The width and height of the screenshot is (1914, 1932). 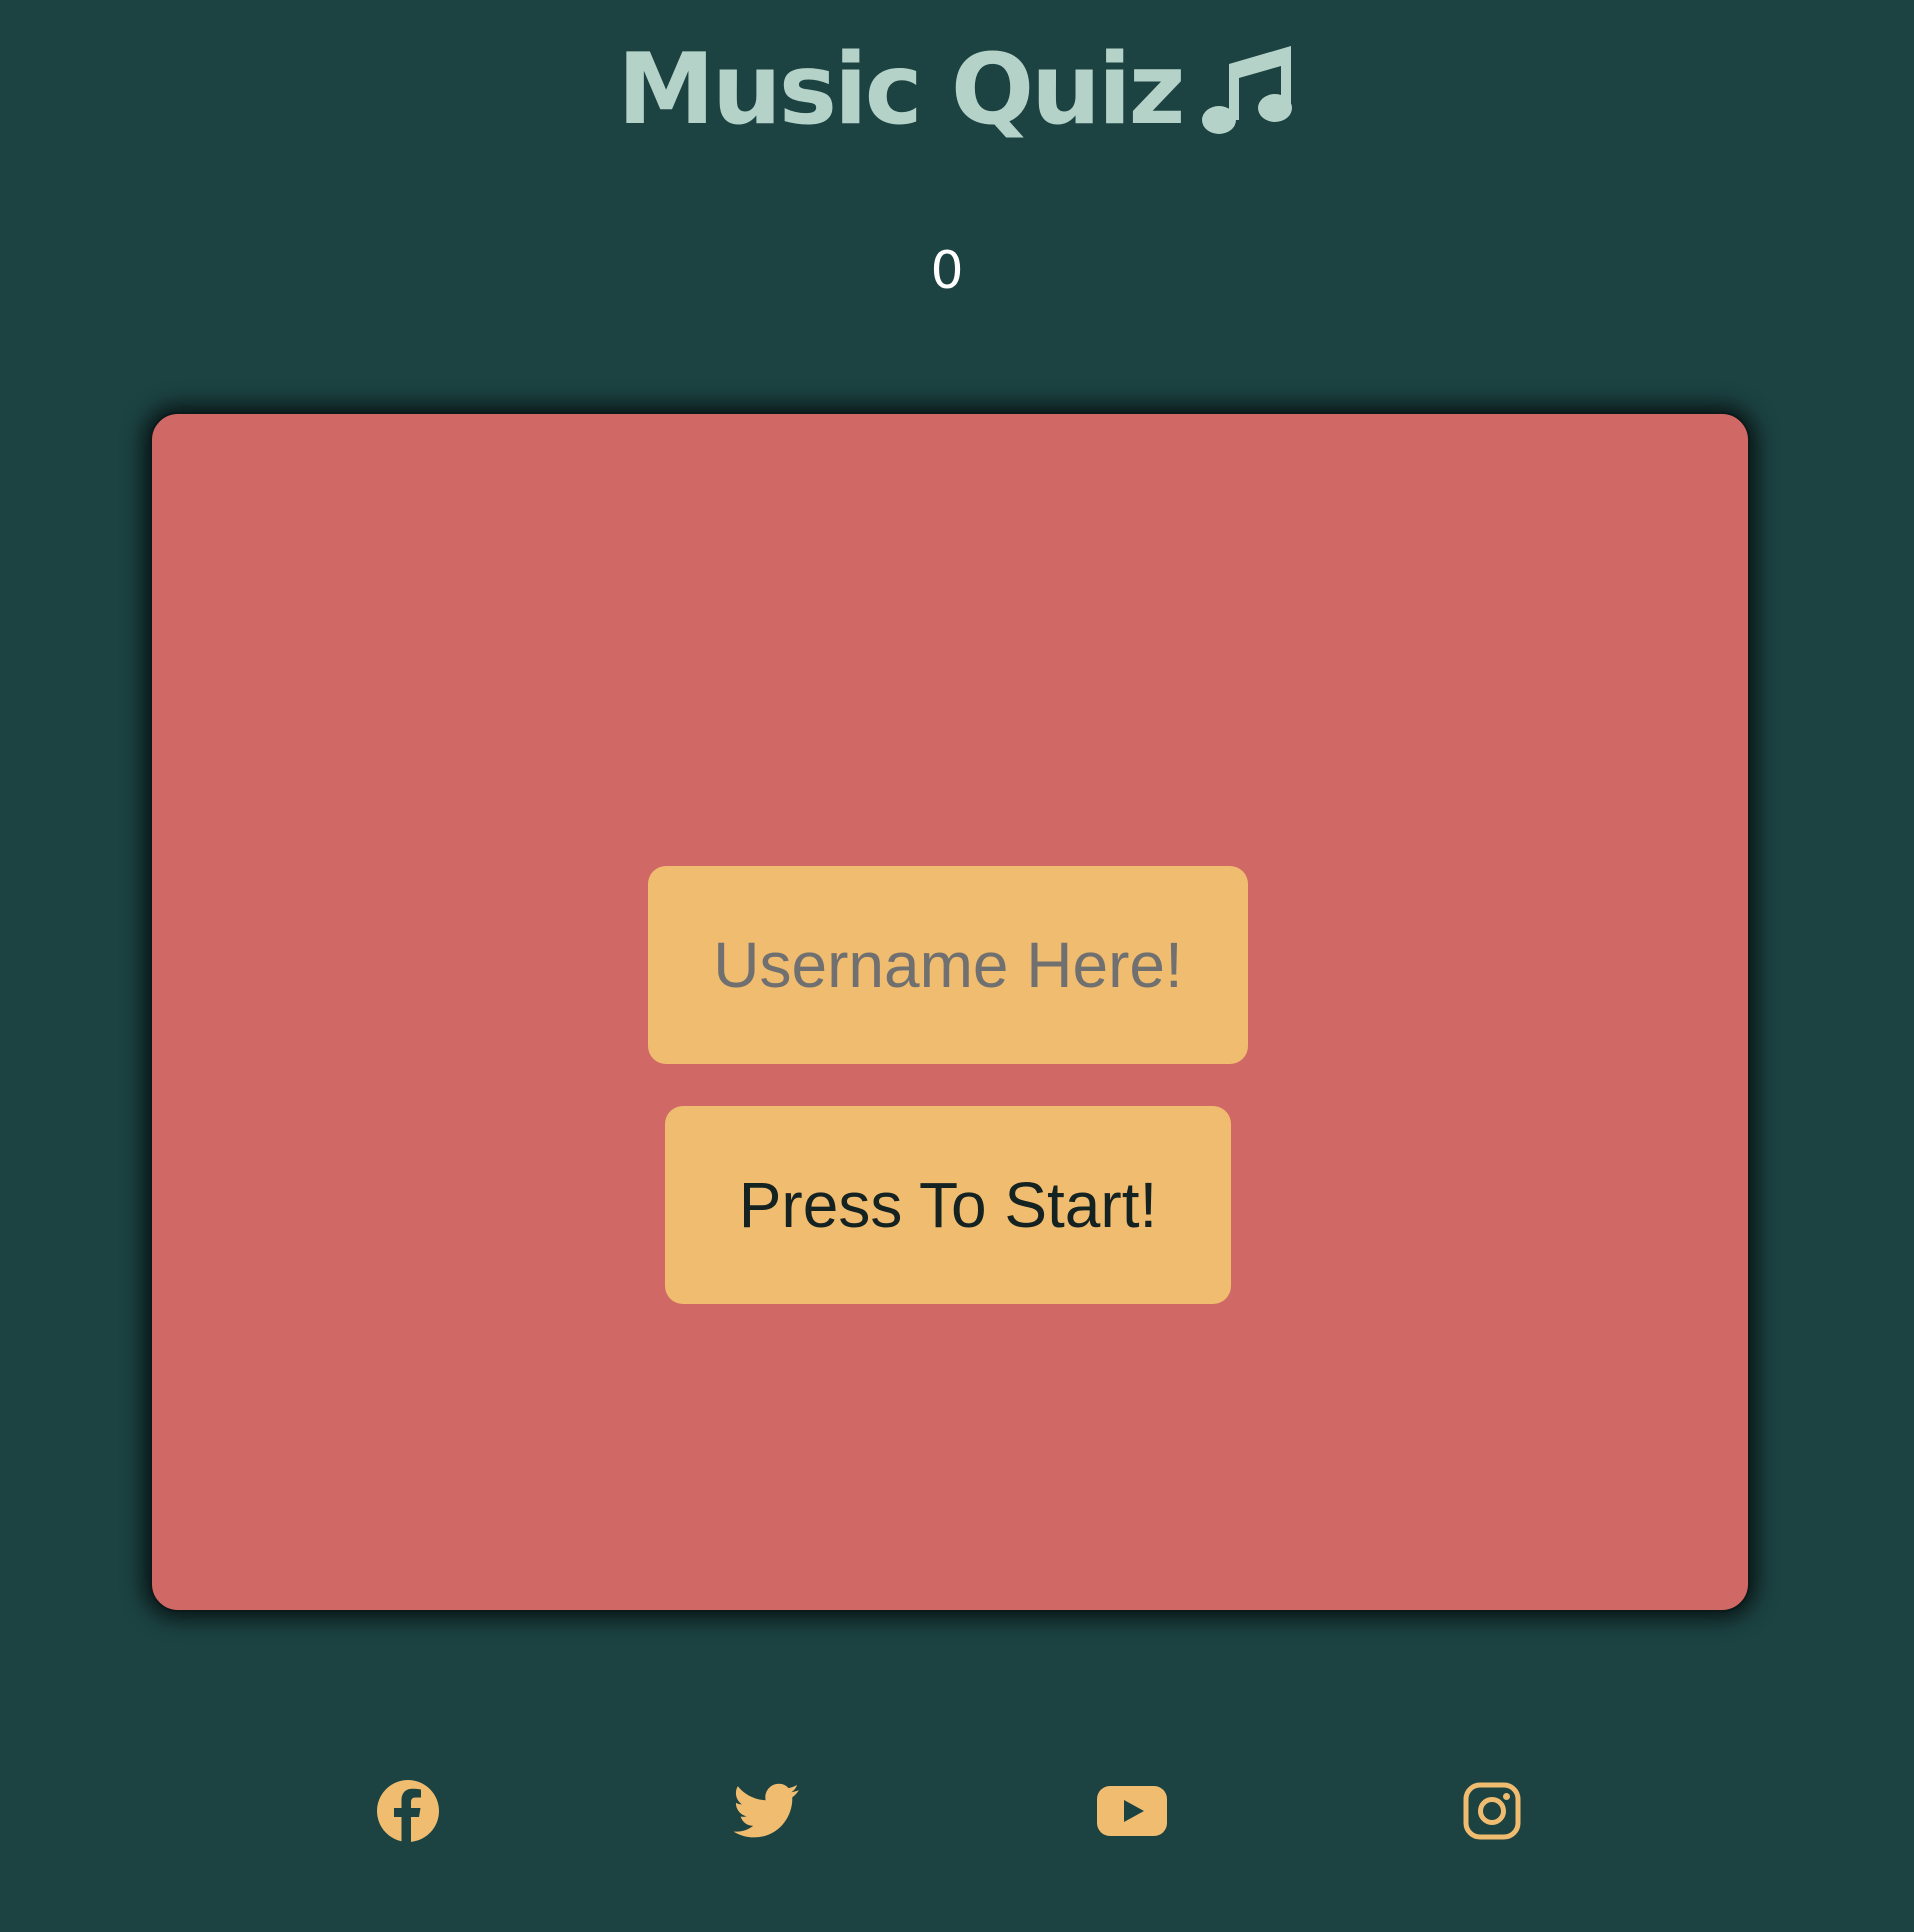 I want to click on music-note-icon, so click(x=1249, y=90).